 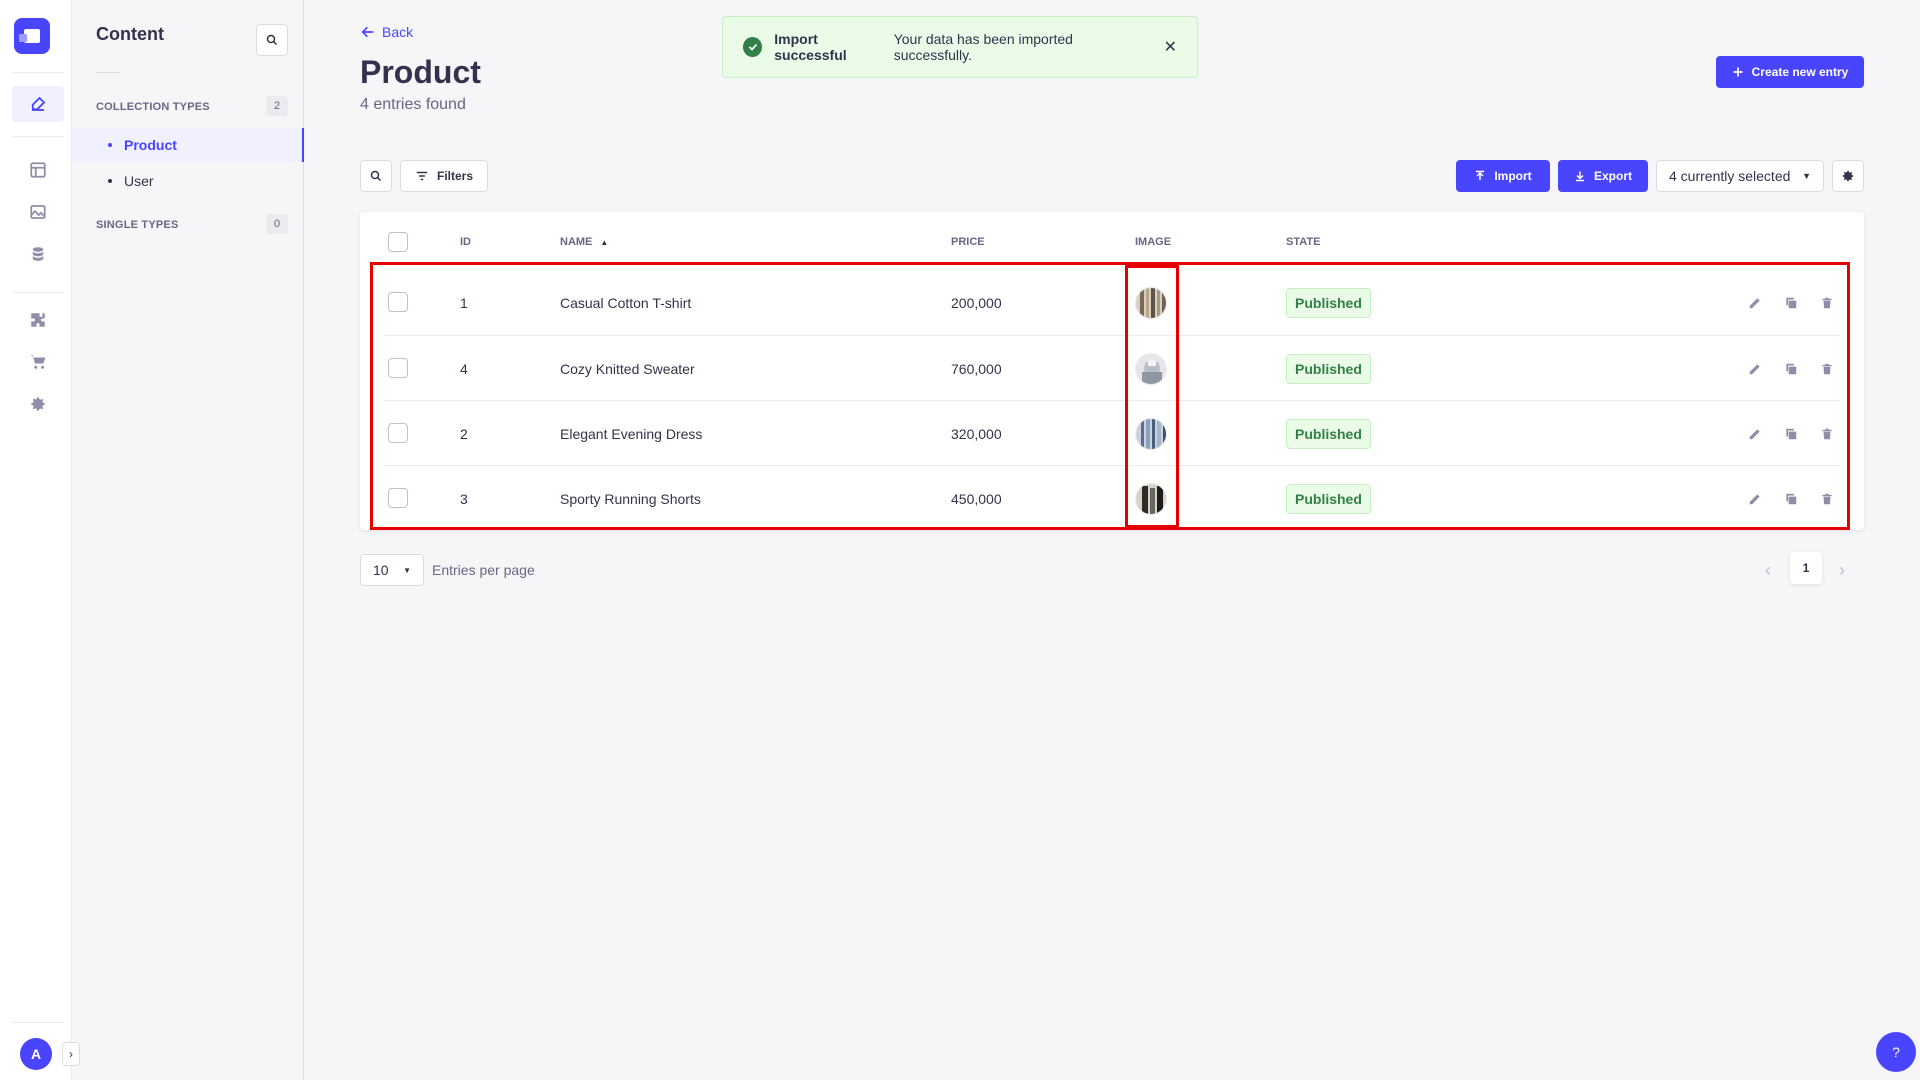 I want to click on create-new-entry-button: Create new entry, so click(x=1790, y=72).